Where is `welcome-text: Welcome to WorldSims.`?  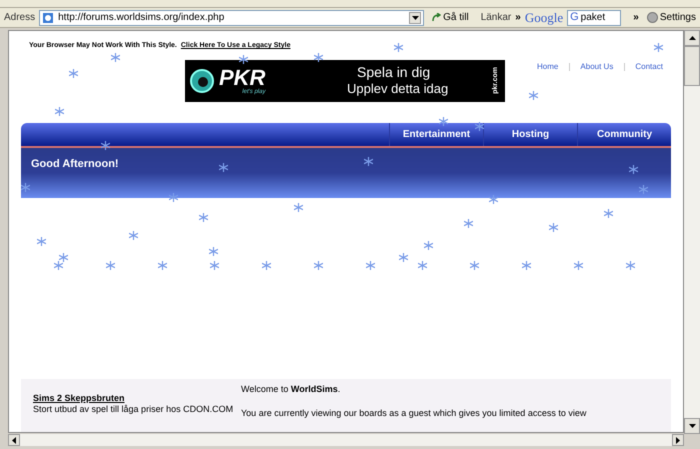 welcome-text: Welcome to WorldSims. is located at coordinates (291, 389).